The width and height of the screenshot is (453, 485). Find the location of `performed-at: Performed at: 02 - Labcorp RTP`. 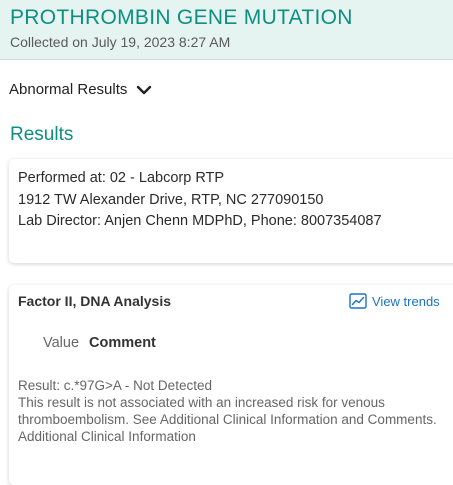

performed-at: Performed at: 02 - Labcorp RTP is located at coordinates (121, 178).